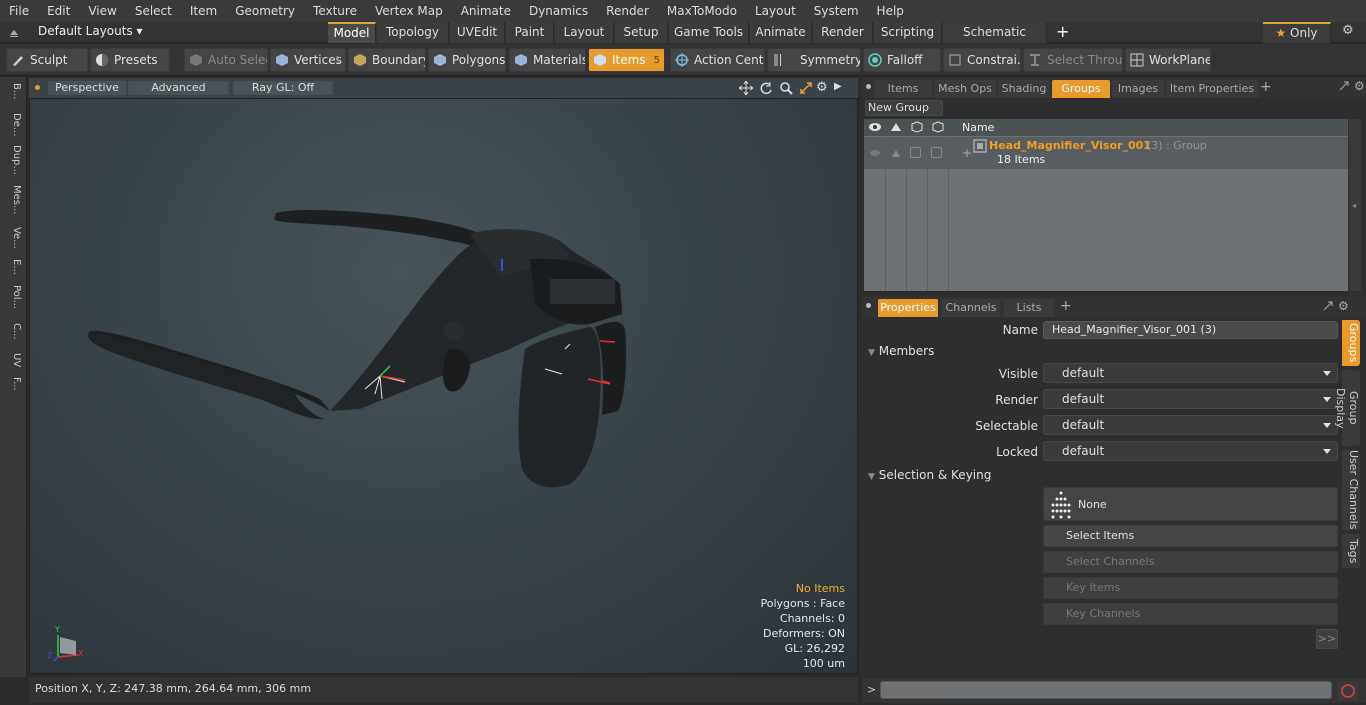 Image resolution: width=1366 pixels, height=705 pixels. Describe the element at coordinates (1138, 89) in the screenshot. I see `tab-images: Images` at that location.